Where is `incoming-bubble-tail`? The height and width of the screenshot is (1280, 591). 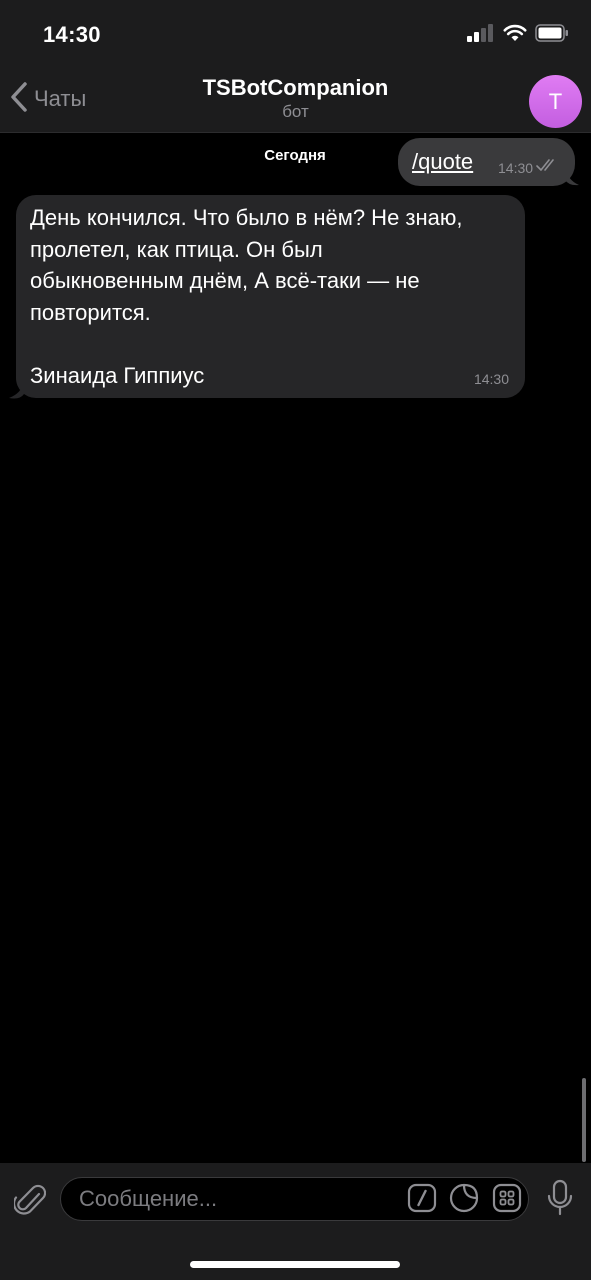
incoming-bubble-tail is located at coordinates (16, 390).